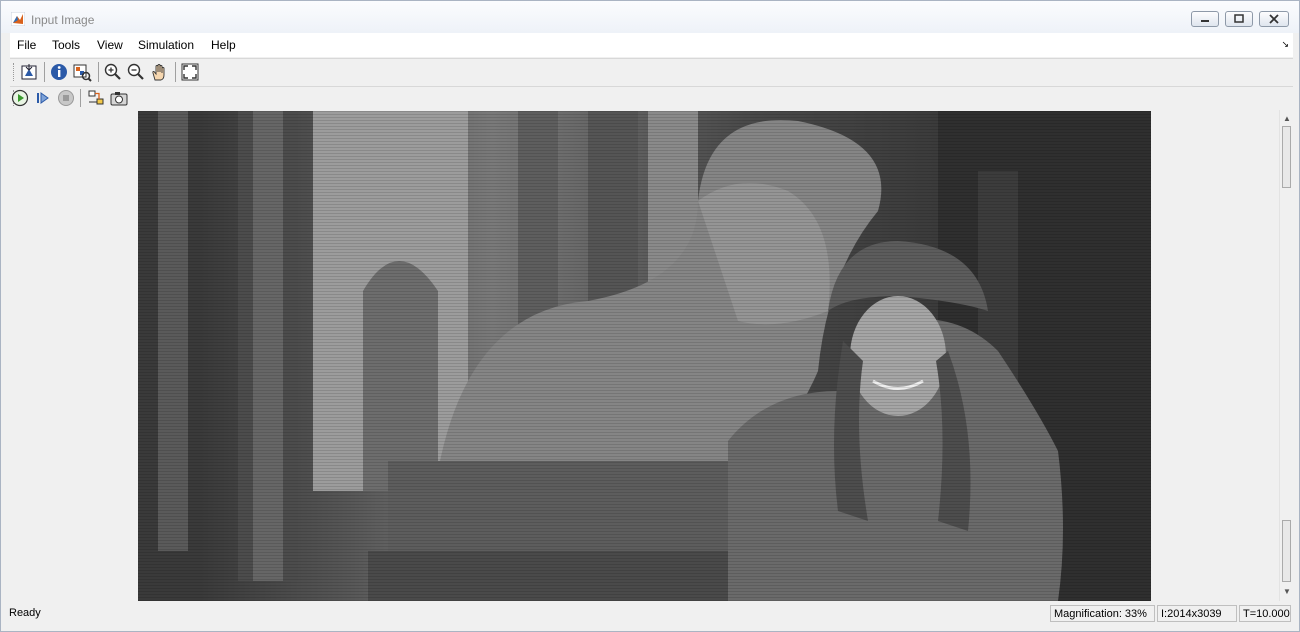  I want to click on status-message: Ready, so click(25, 613).